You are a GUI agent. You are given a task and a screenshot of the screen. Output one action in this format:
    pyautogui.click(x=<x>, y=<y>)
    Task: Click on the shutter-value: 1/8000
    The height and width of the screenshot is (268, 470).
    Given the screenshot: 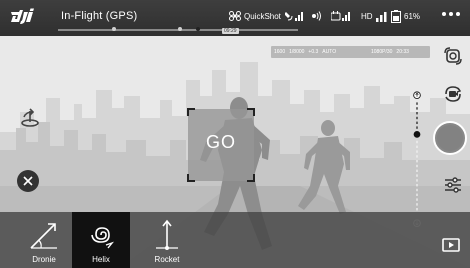 What is the action you would take?
    pyautogui.click(x=297, y=52)
    